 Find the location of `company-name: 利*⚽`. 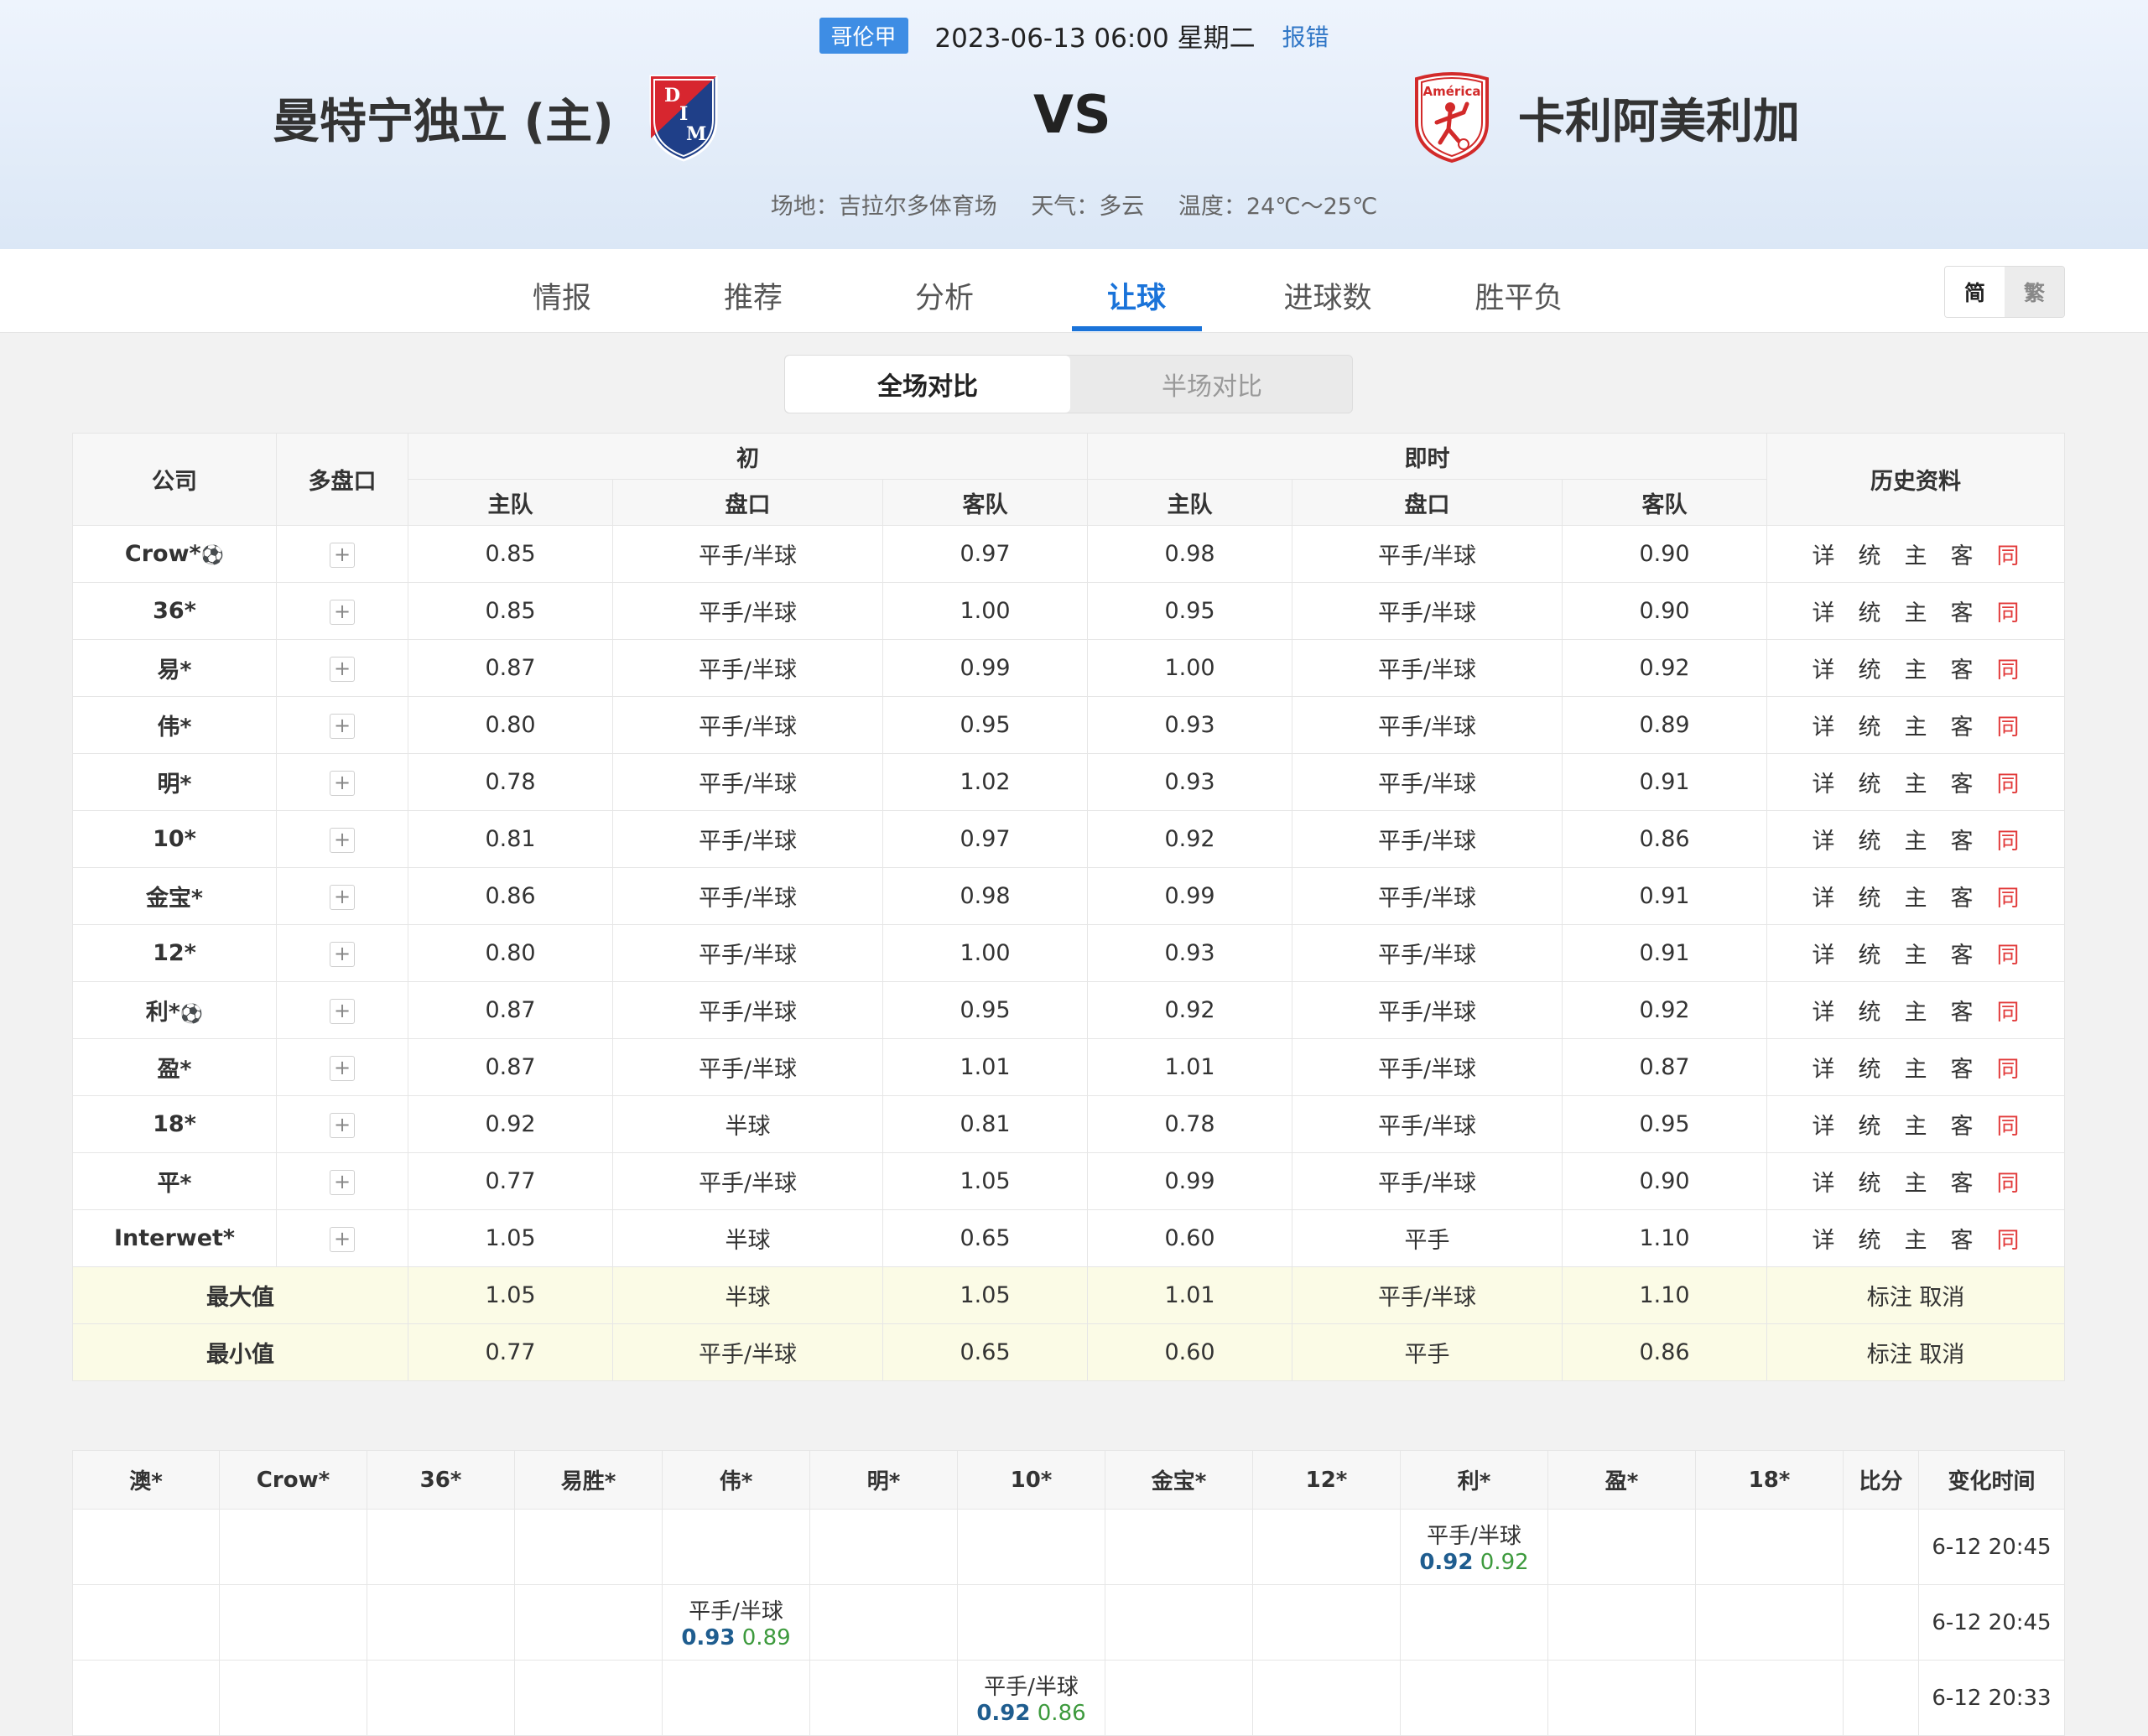

company-name: 利*⚽ is located at coordinates (175, 1010).